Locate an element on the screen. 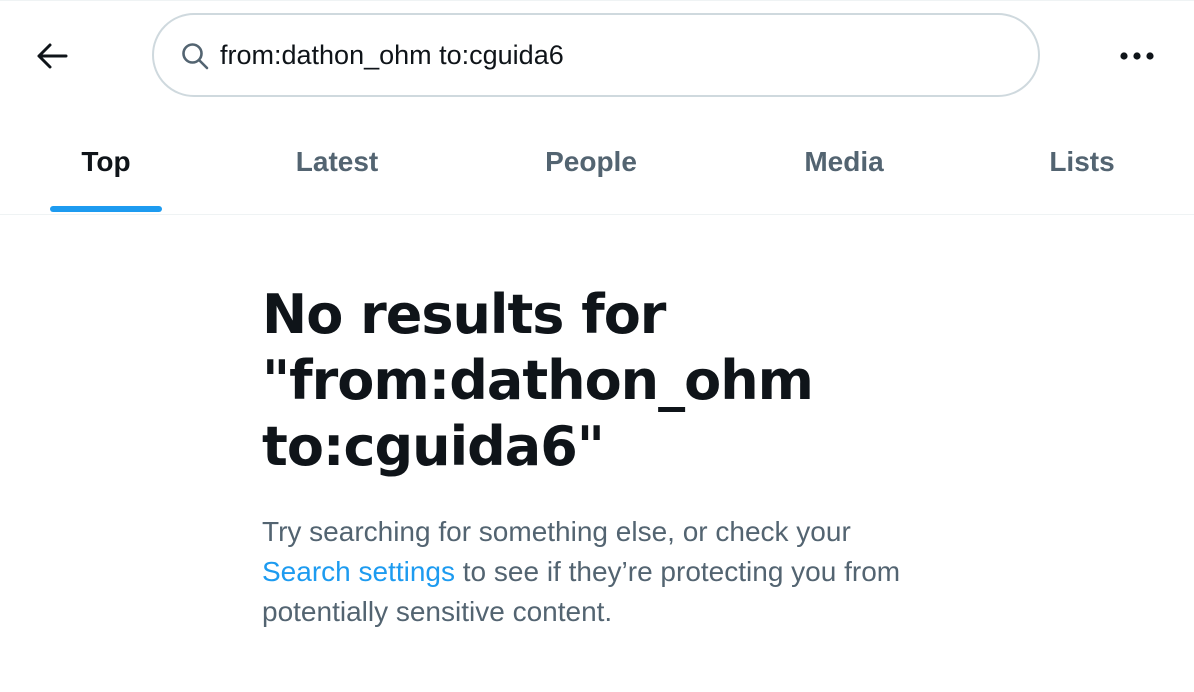 The width and height of the screenshot is (1194, 692). back-button is located at coordinates (52, 56).